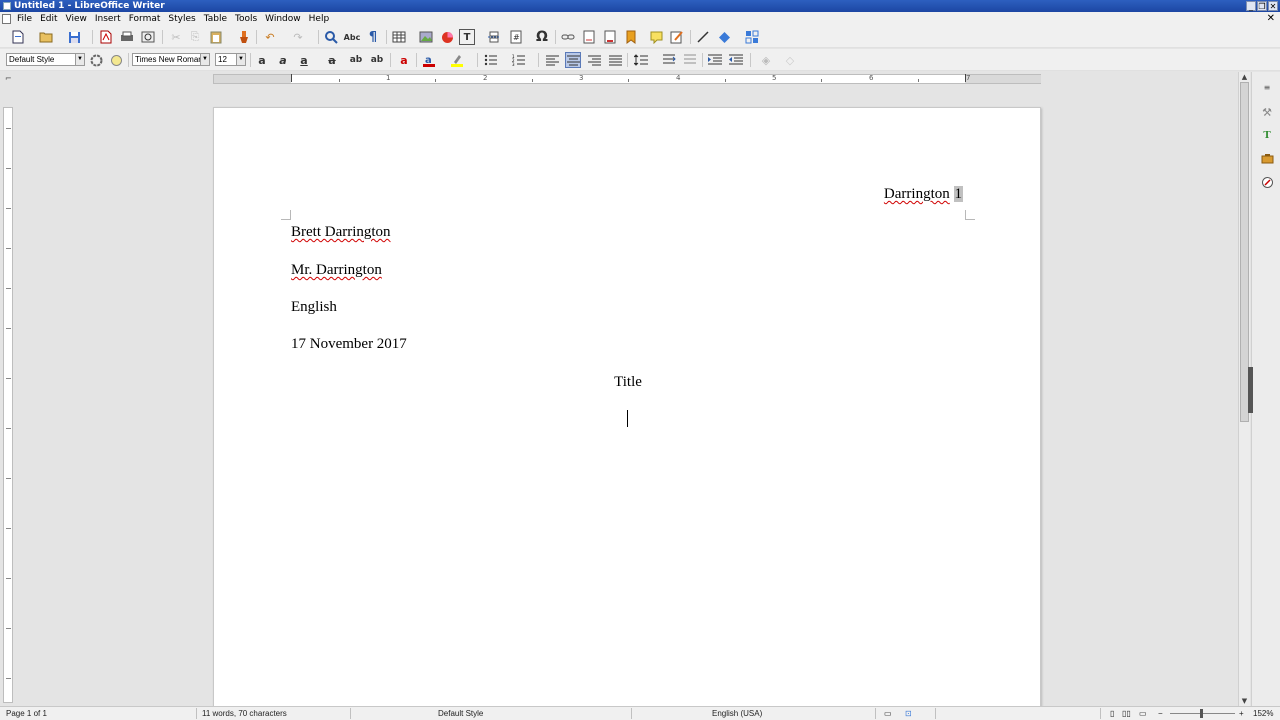  I want to click on sidebar-menu-icon: ≡, so click(1267, 87).